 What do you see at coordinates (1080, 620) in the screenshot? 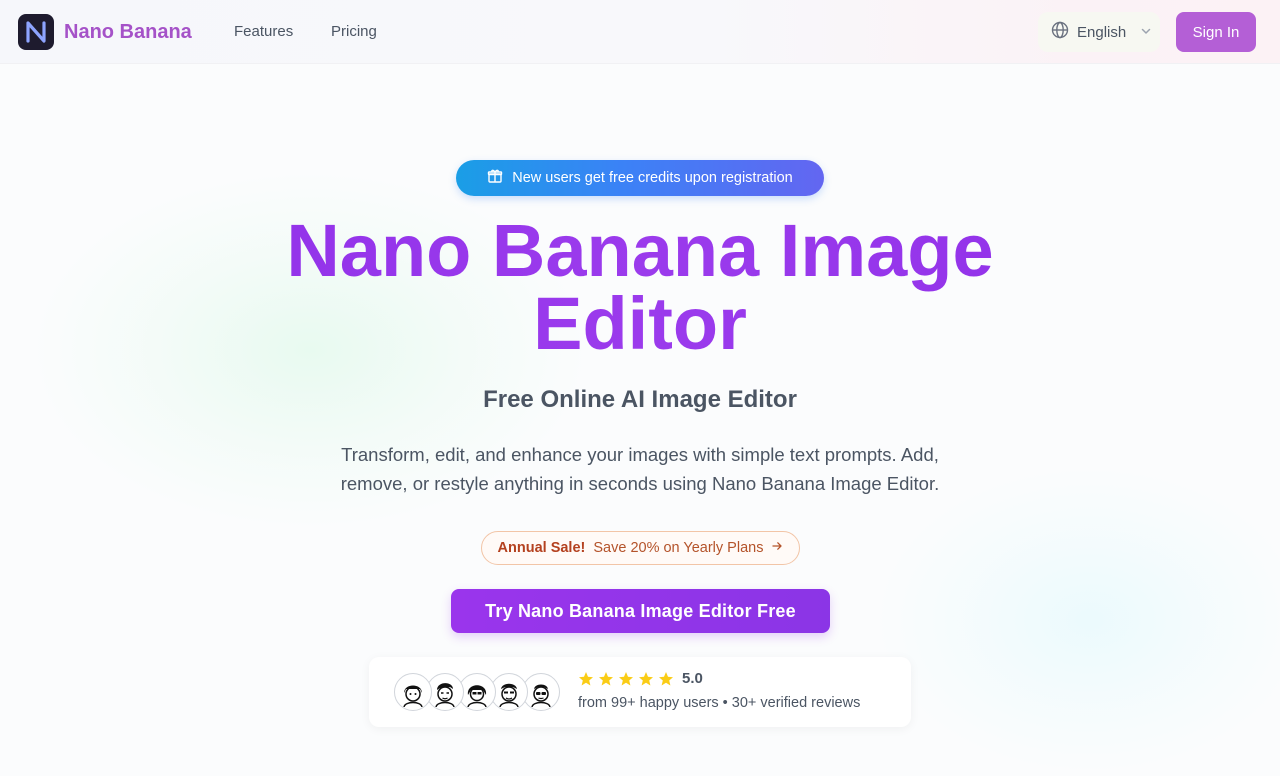
I see `background-glow-right` at bounding box center [1080, 620].